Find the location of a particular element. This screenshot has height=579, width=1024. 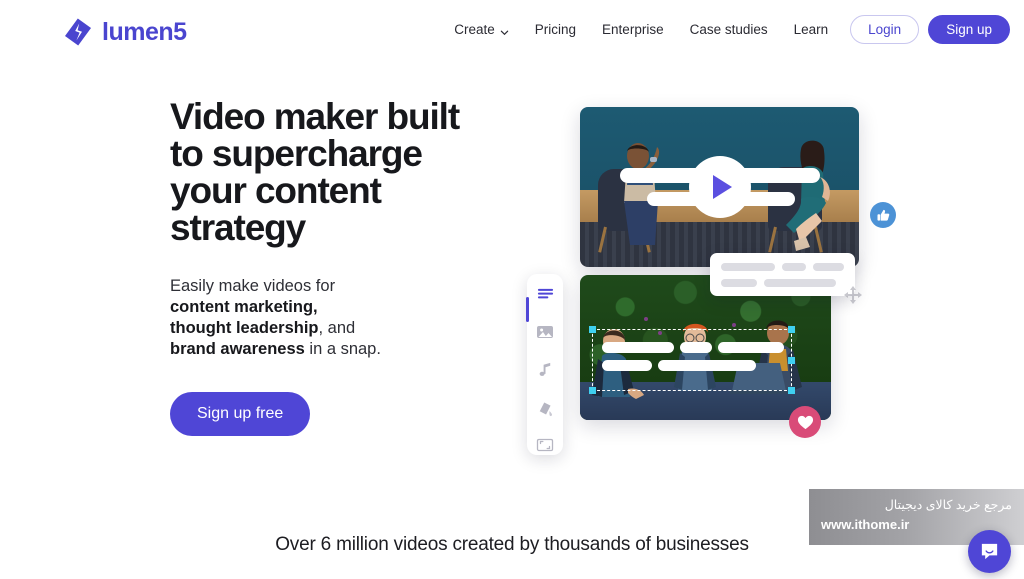

play-triangle-icon is located at coordinates (722, 187).